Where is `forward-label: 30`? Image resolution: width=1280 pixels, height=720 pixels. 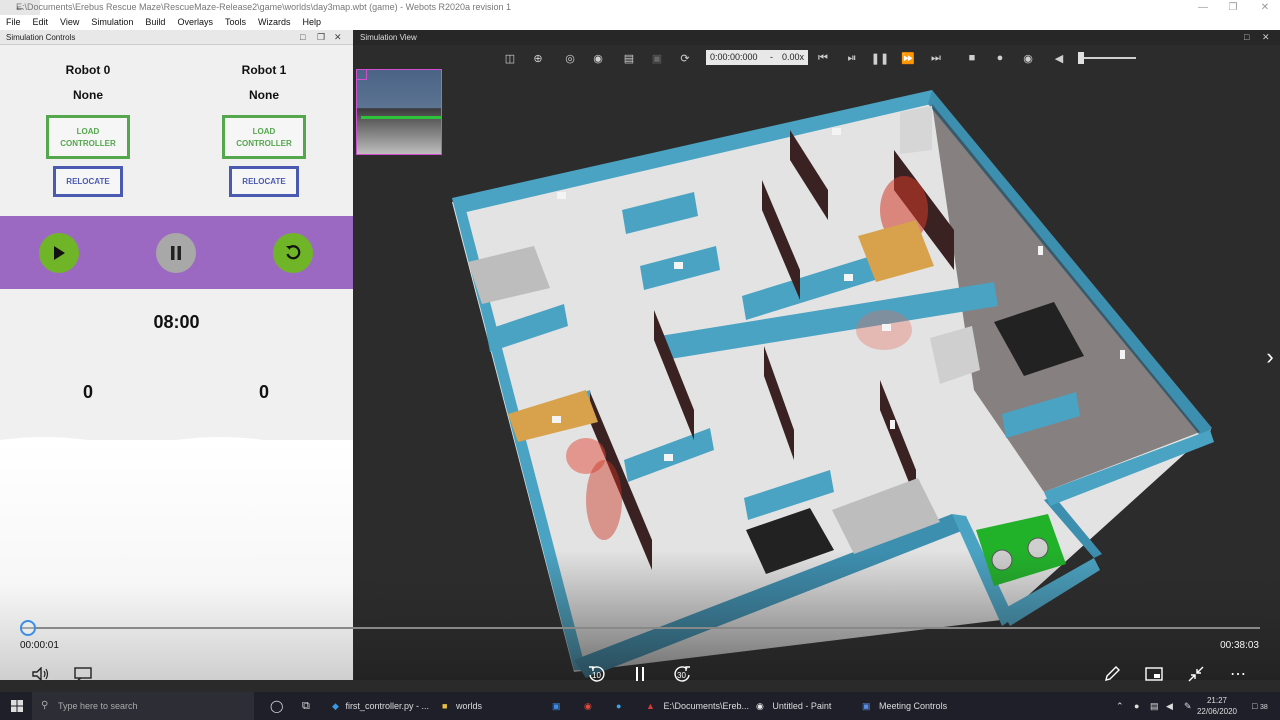 forward-label: 30 is located at coordinates (681, 675).